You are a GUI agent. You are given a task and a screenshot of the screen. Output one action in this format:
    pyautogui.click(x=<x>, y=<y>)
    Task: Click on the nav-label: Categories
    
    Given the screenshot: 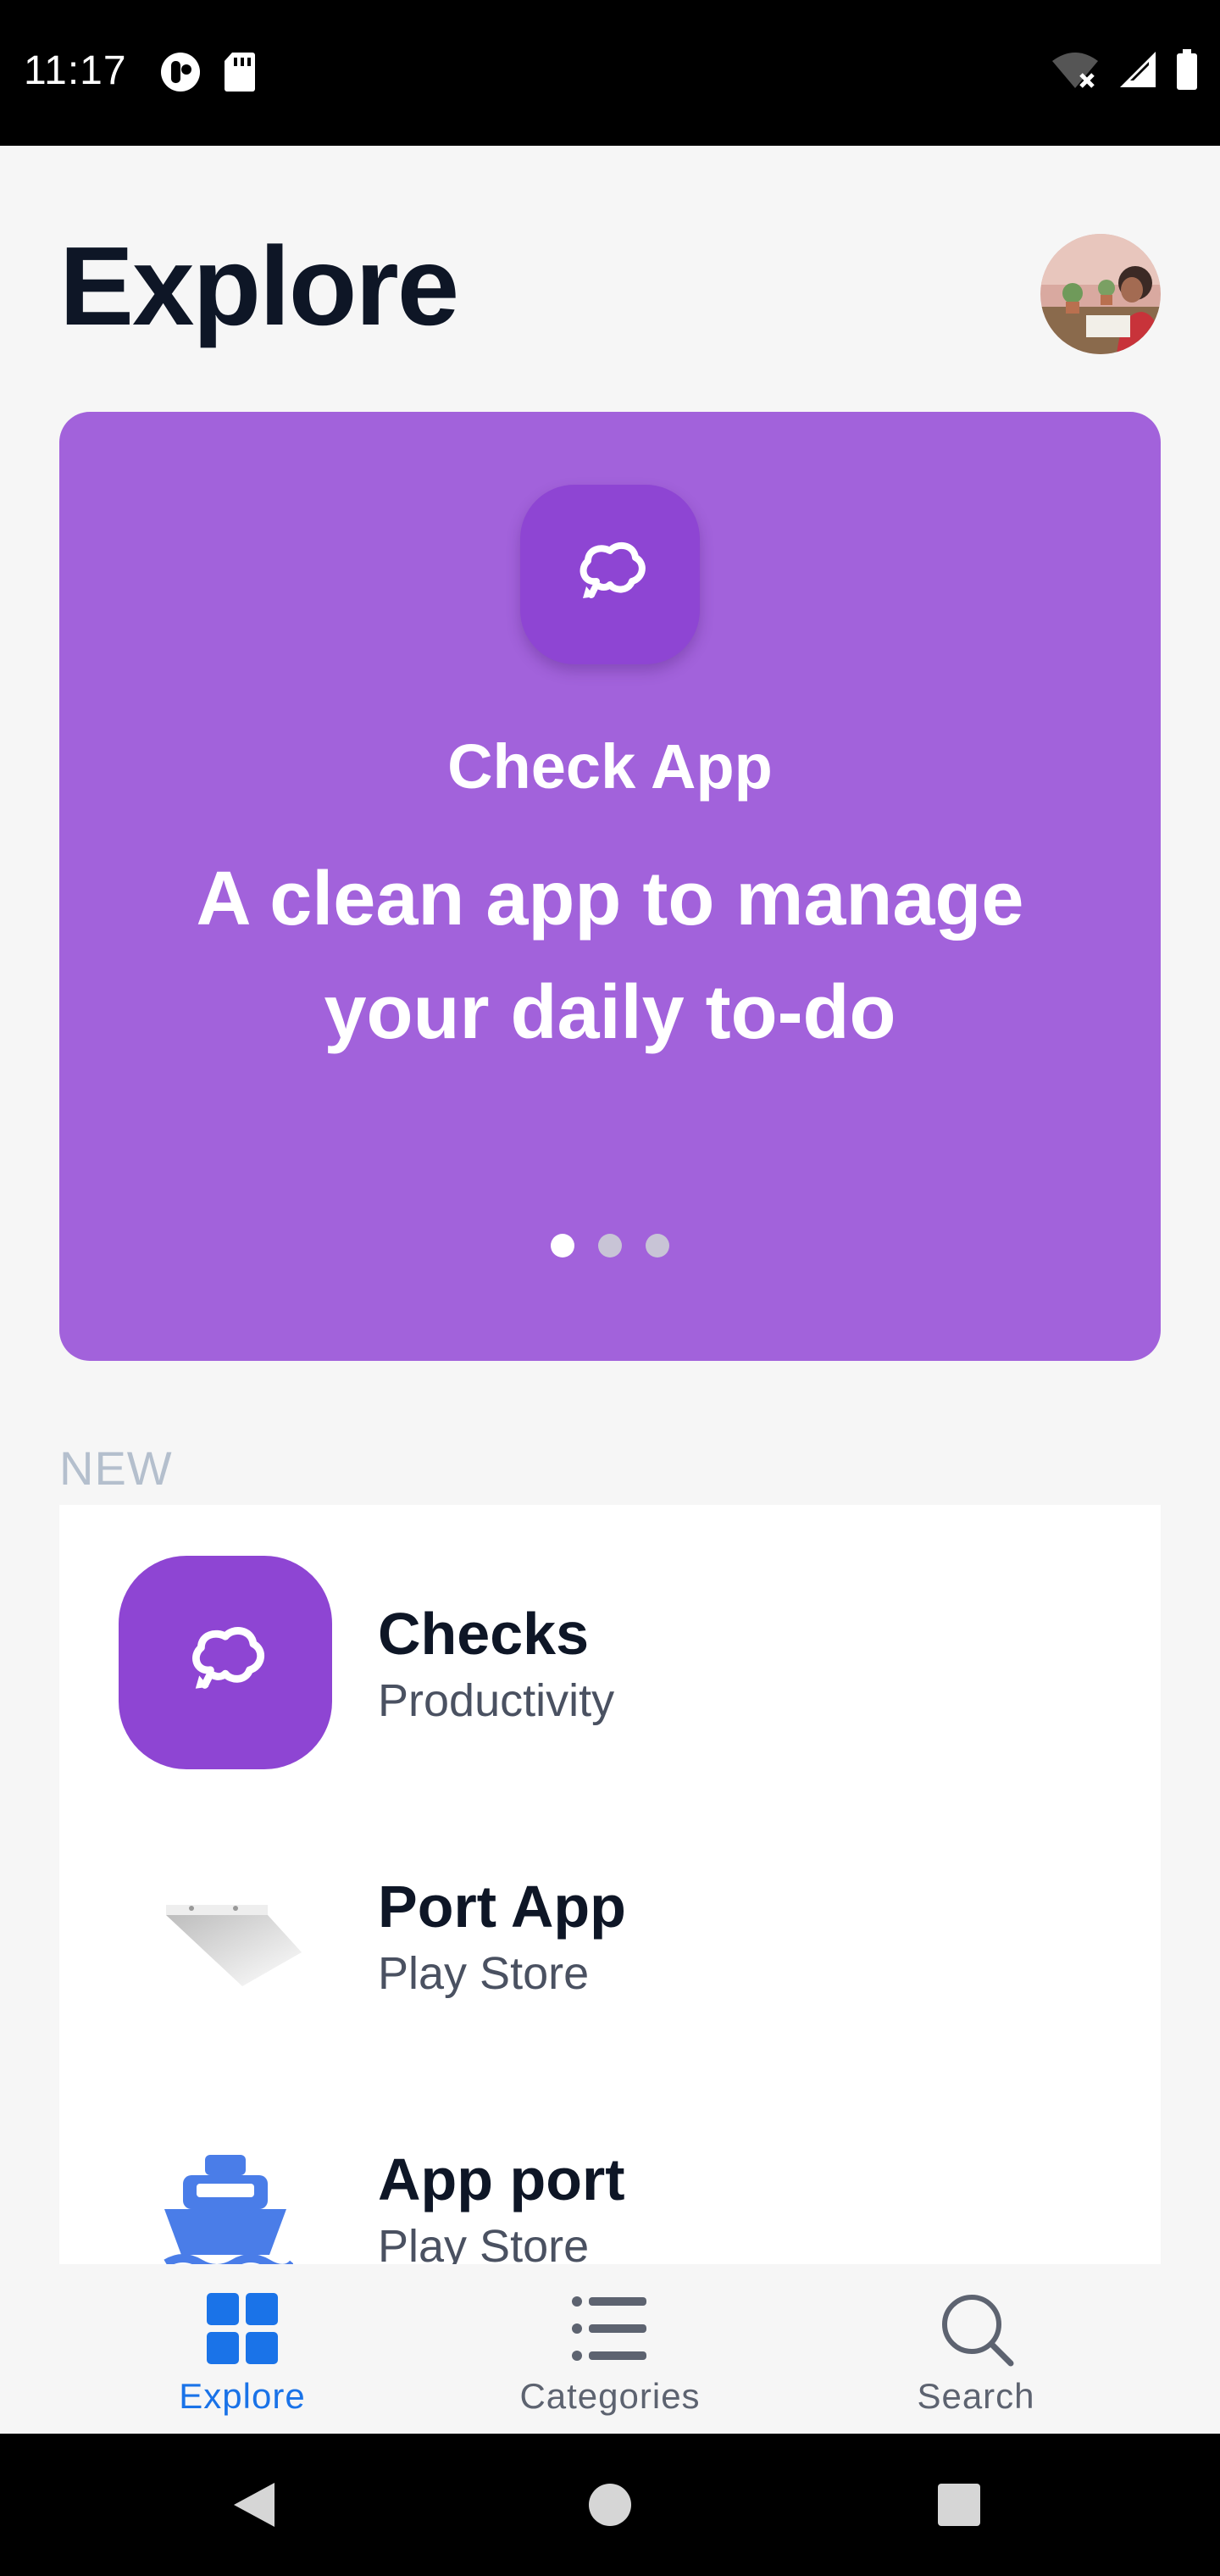 What is the action you would take?
    pyautogui.click(x=610, y=2396)
    